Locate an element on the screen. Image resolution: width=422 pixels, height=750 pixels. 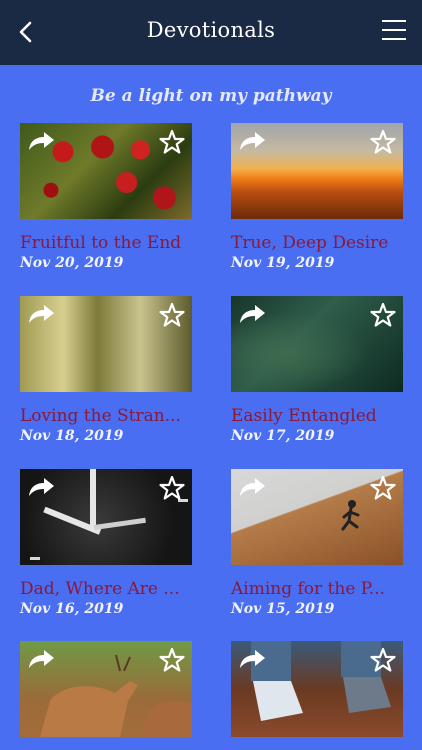
devotional-card: Easily Entangled Nov 17, 2019 is located at coordinates (317, 370).